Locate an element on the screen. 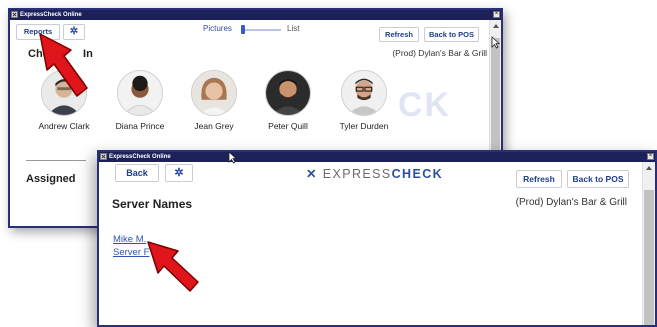 The width and height of the screenshot is (657, 327). annotation-arrow-reports is located at coordinates (63, 65).